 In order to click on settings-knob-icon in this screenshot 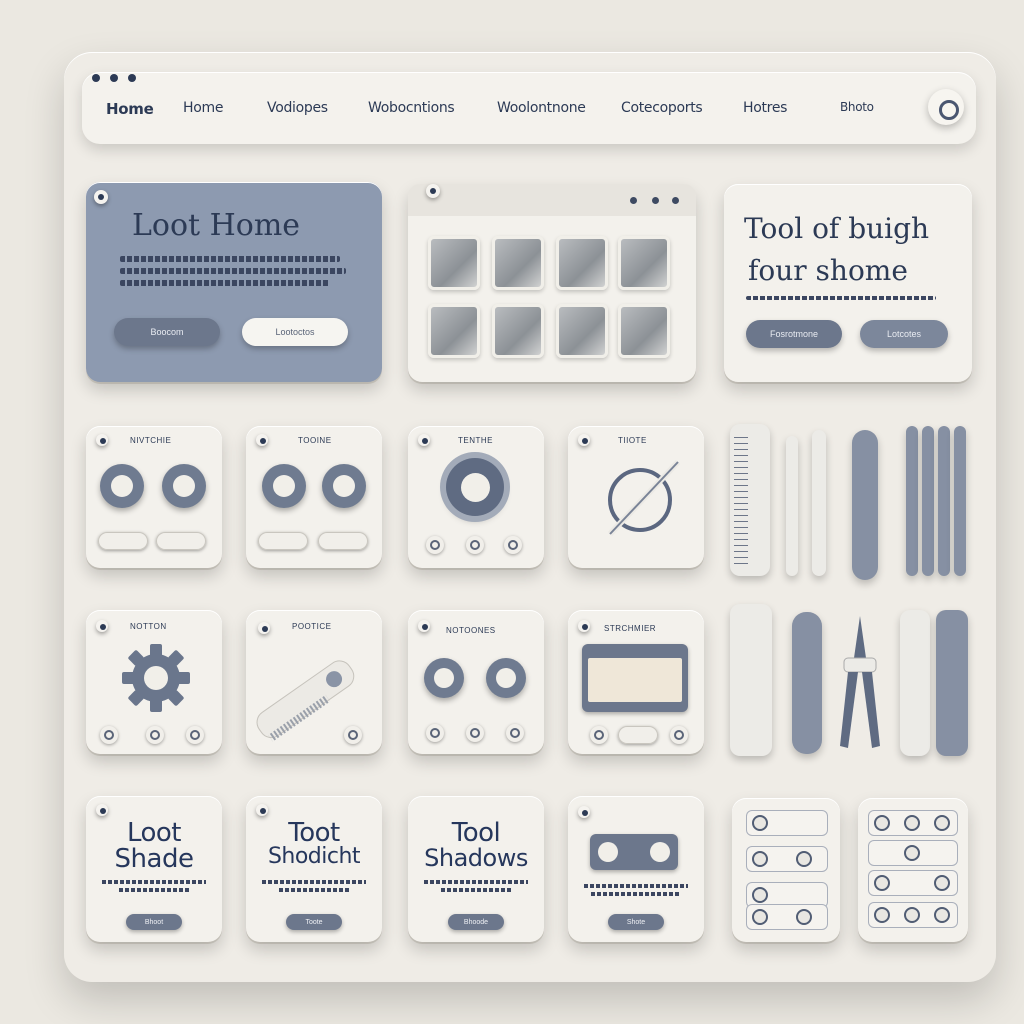, I will do `click(946, 107)`.